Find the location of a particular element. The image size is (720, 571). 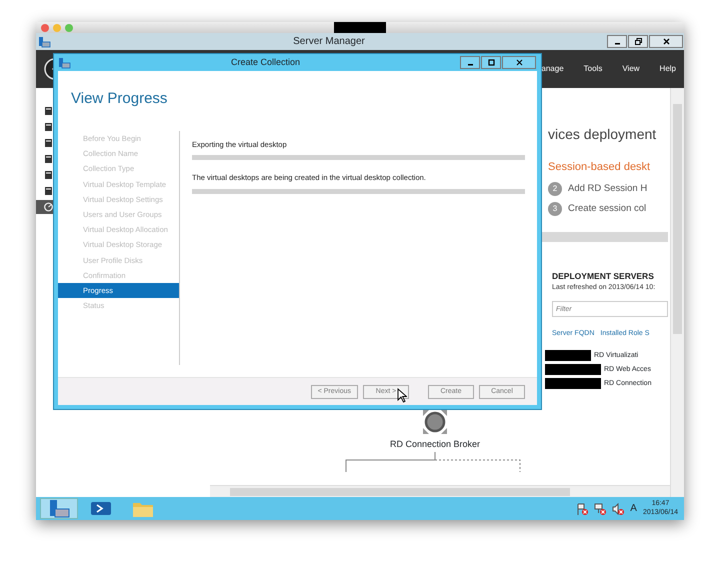

network-alert-icon is located at coordinates (600, 508).